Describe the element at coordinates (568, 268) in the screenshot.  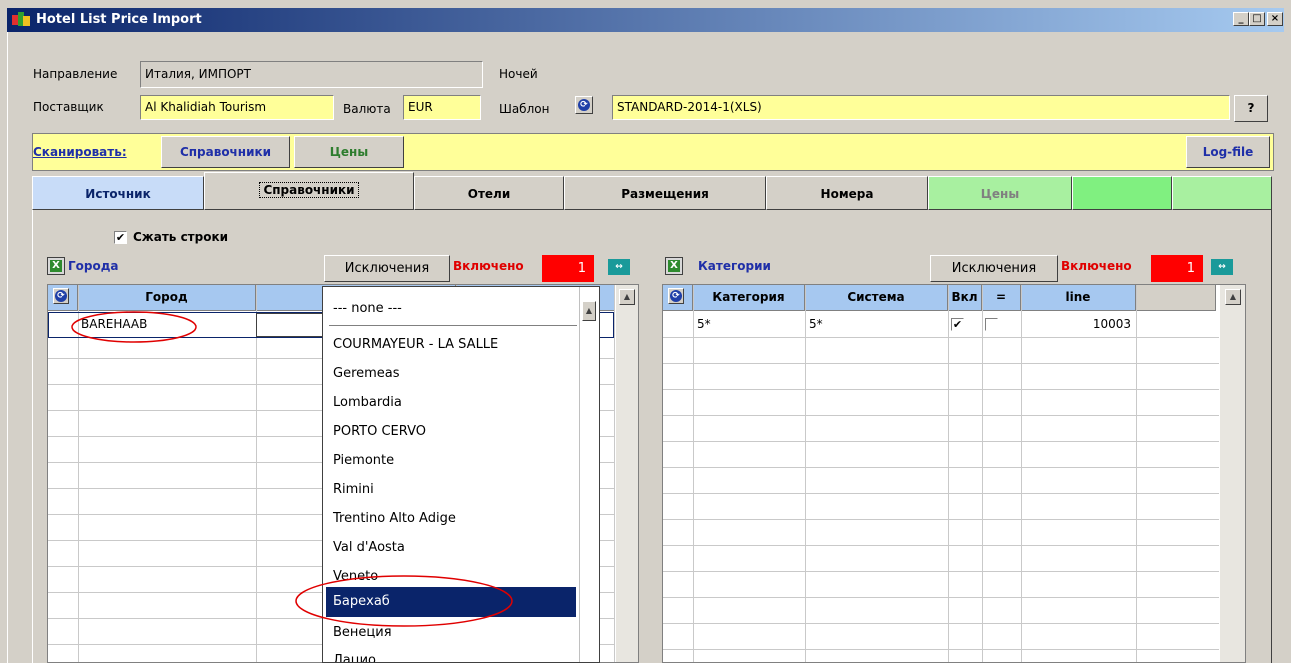
I see `cities-included-count: 1` at that location.